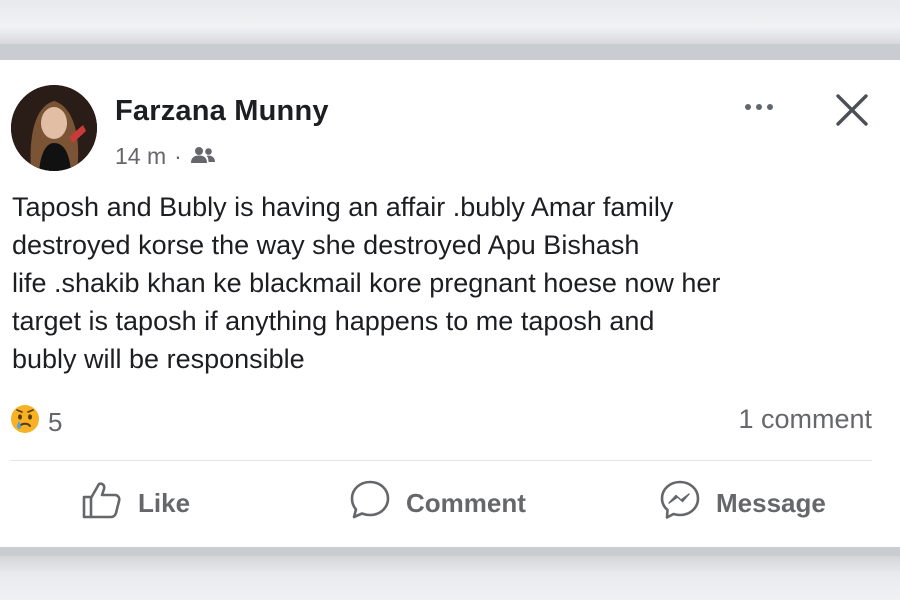  I want to click on comment-label: Comment, so click(466, 502).